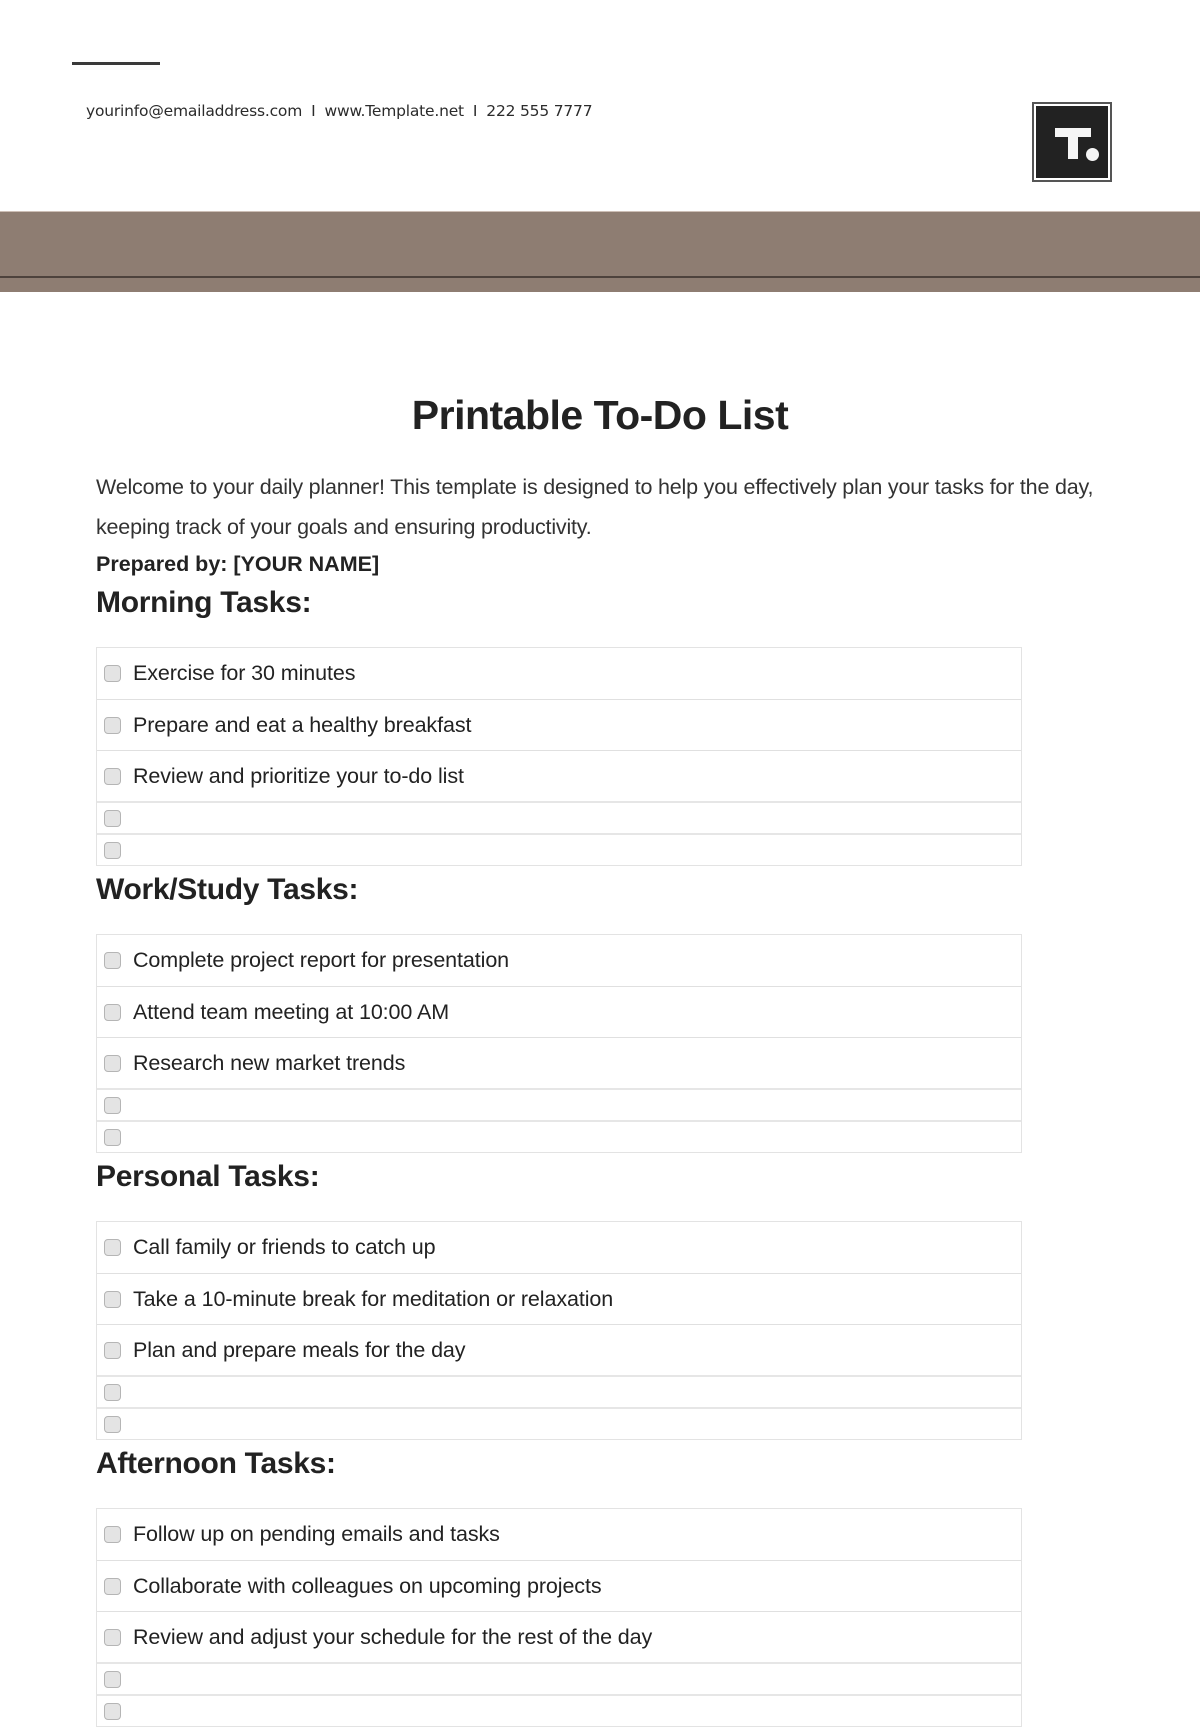 The image size is (1200, 1727). What do you see at coordinates (291, 1011) in the screenshot?
I see `task-label: Attend team meeting at 10:00 AM` at bounding box center [291, 1011].